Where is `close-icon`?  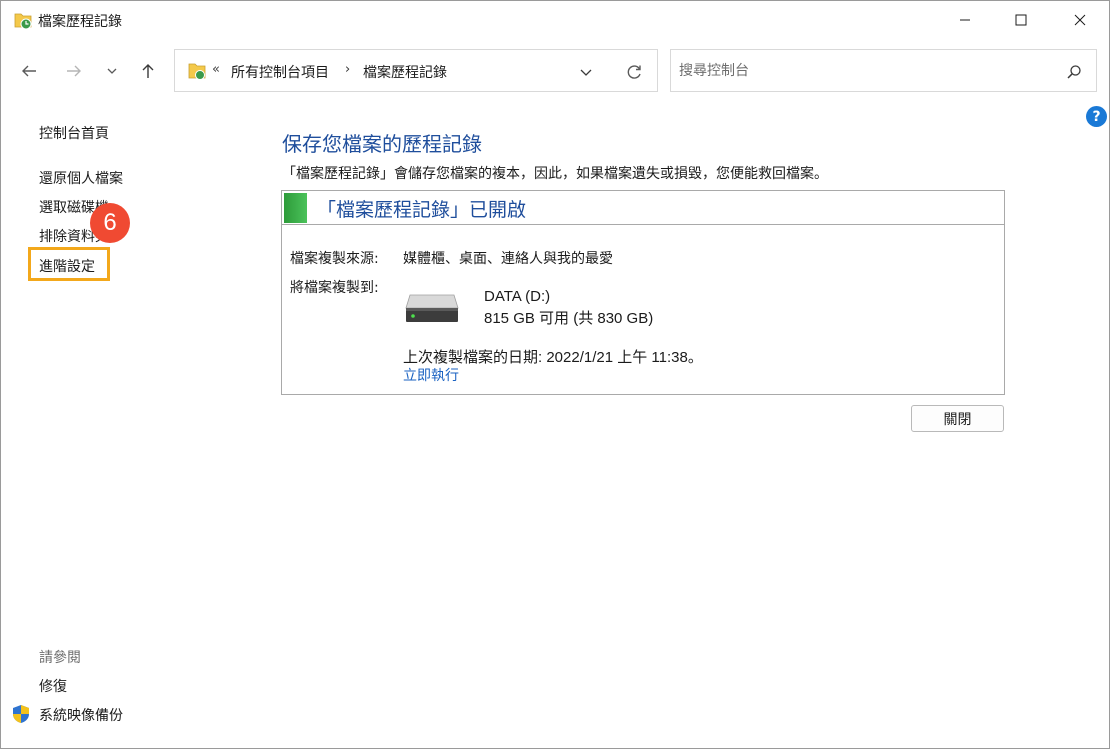 close-icon is located at coordinates (1080, 20).